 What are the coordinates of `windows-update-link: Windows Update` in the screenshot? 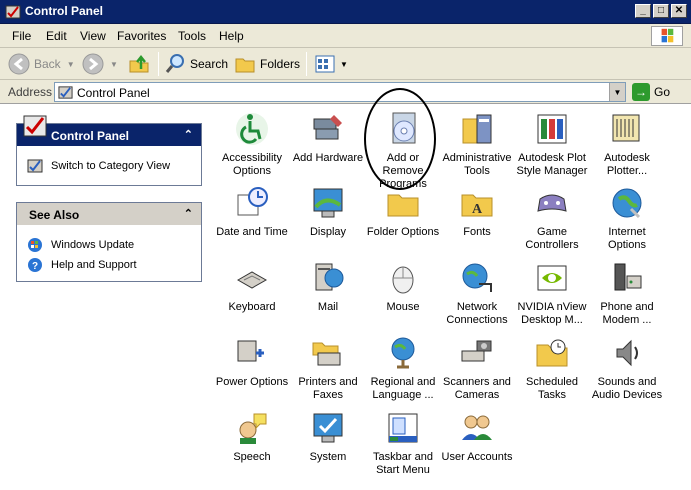 It's located at (109, 245).